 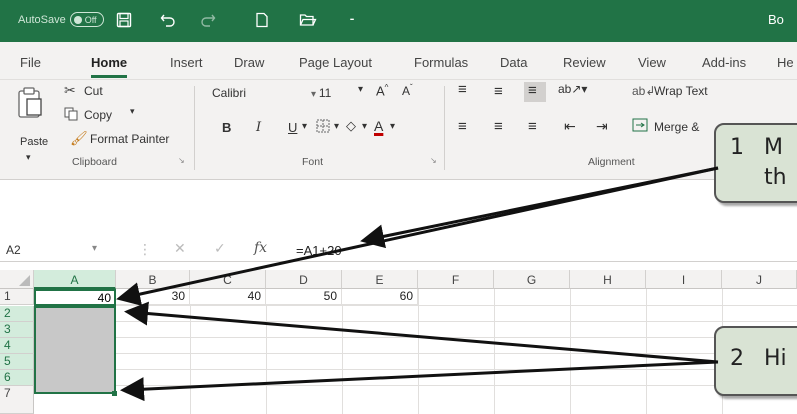 What do you see at coordinates (75, 279) in the screenshot?
I see `column-header-a: A` at bounding box center [75, 279].